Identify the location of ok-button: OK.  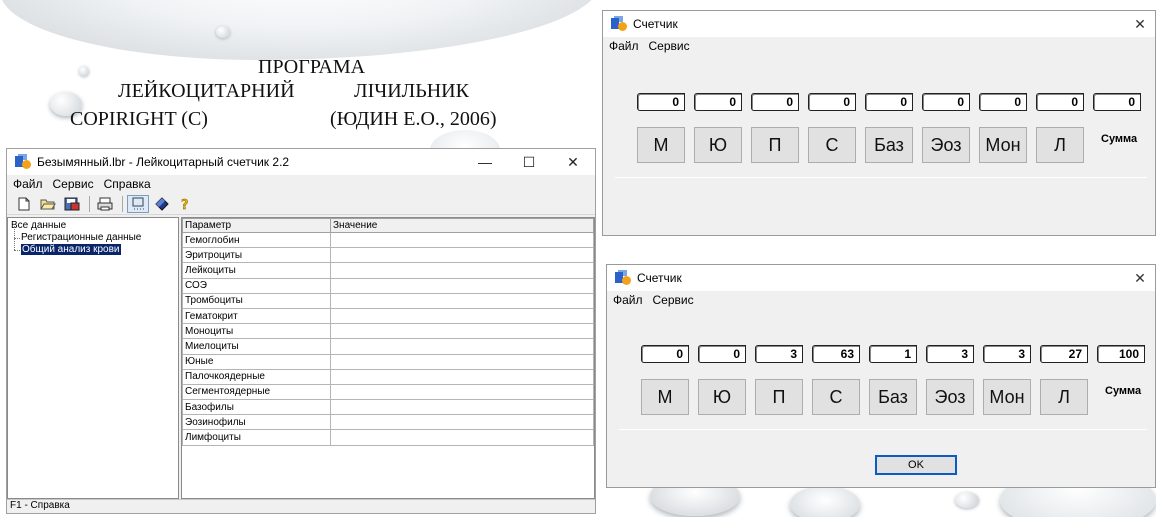
(916, 465).